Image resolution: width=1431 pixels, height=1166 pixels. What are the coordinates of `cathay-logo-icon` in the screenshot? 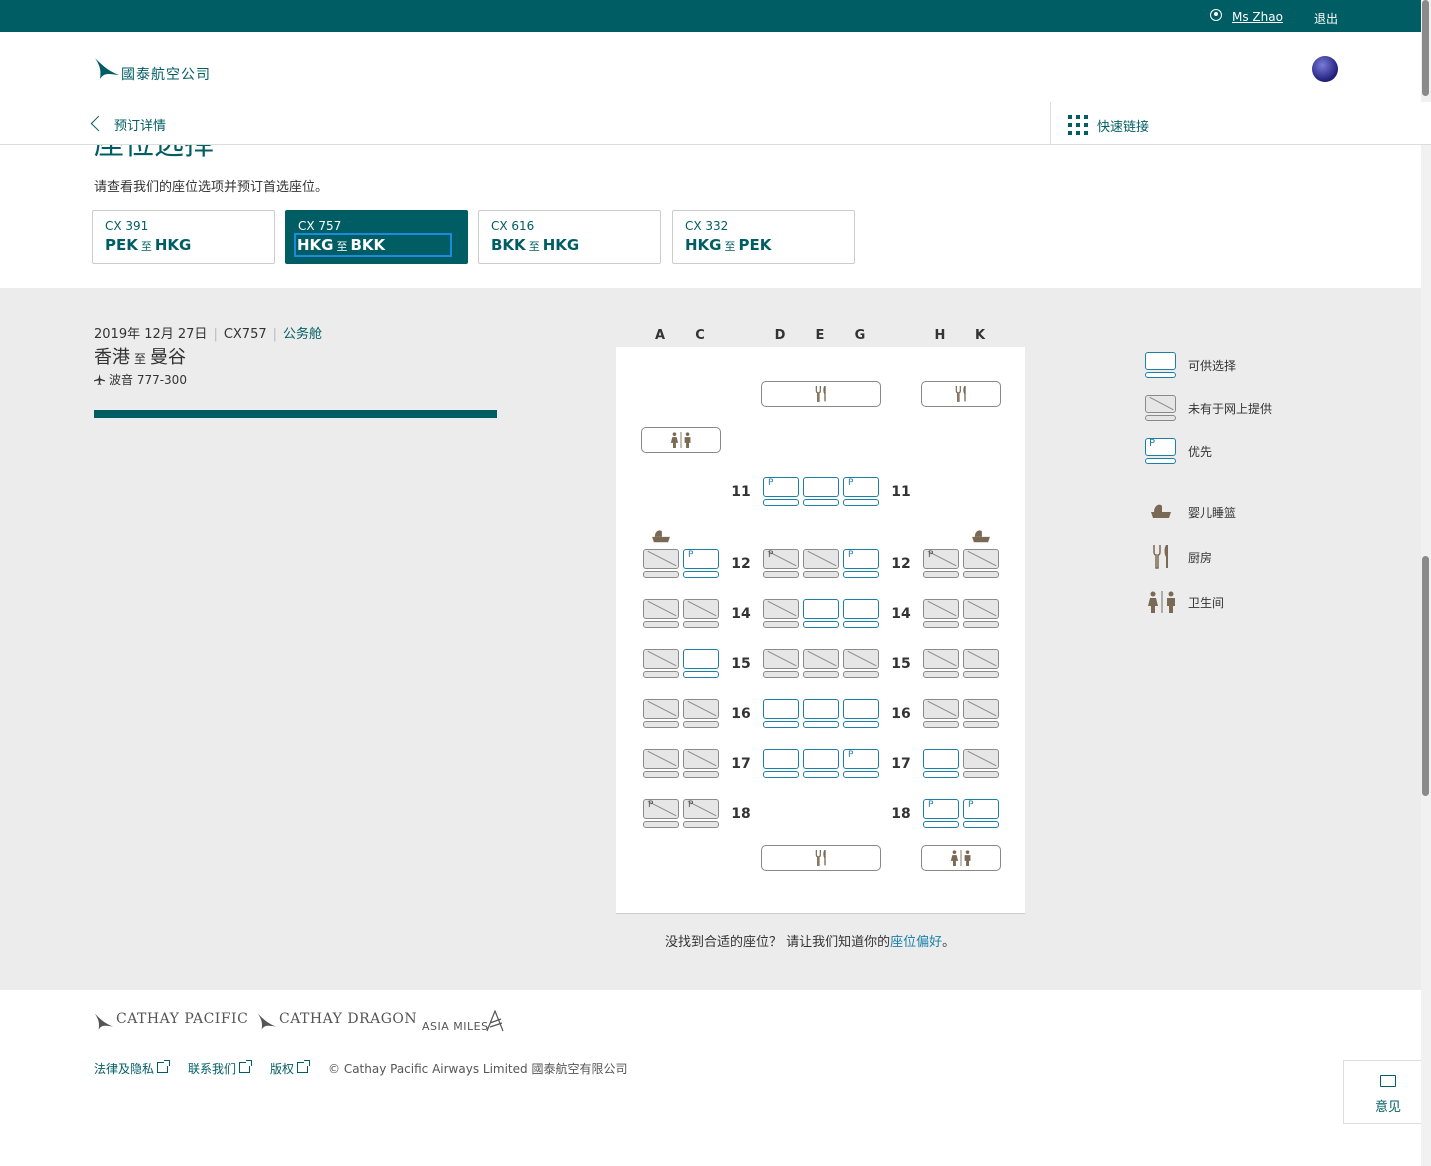 It's located at (107, 69).